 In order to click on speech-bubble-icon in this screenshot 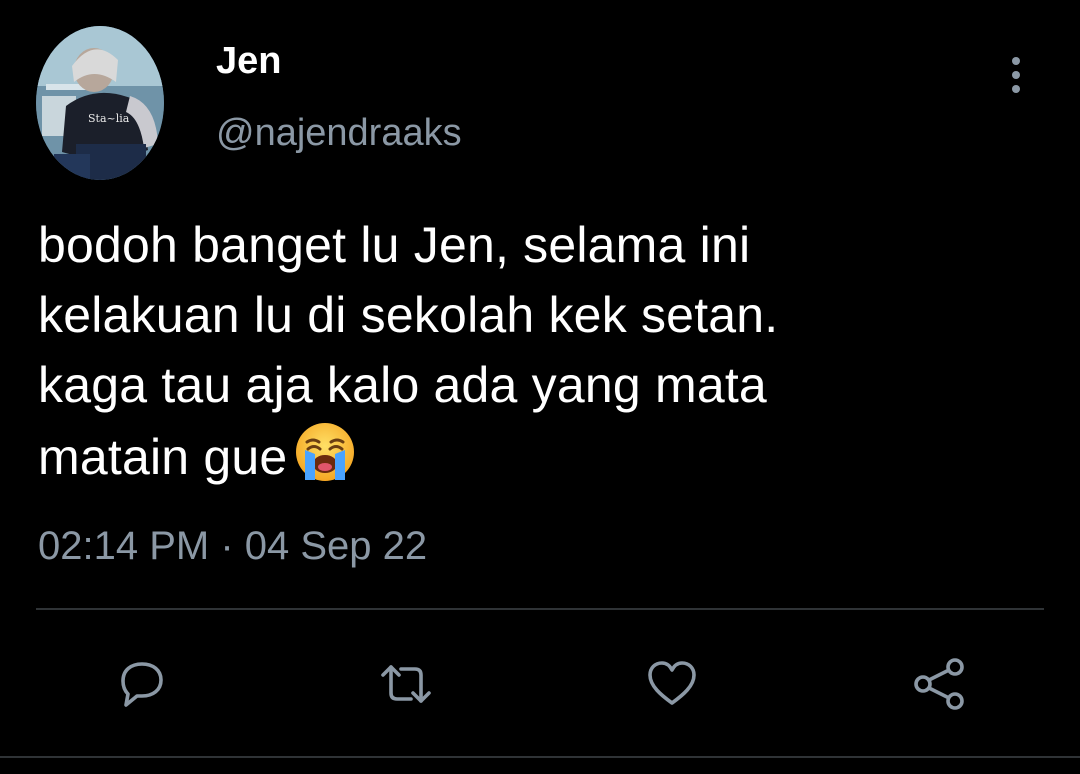, I will do `click(142, 684)`.